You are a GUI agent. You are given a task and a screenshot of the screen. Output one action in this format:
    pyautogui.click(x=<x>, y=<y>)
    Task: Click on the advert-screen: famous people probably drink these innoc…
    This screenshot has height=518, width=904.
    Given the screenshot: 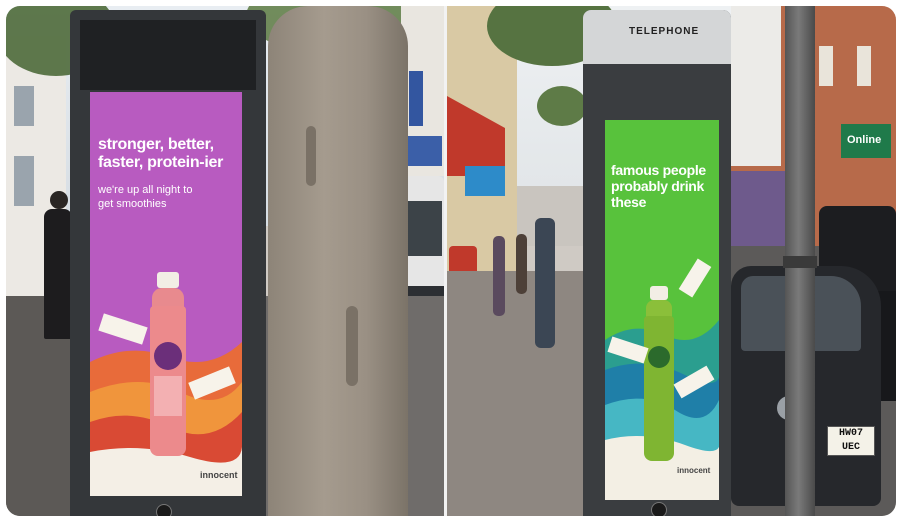 What is the action you would take?
    pyautogui.click(x=662, y=310)
    